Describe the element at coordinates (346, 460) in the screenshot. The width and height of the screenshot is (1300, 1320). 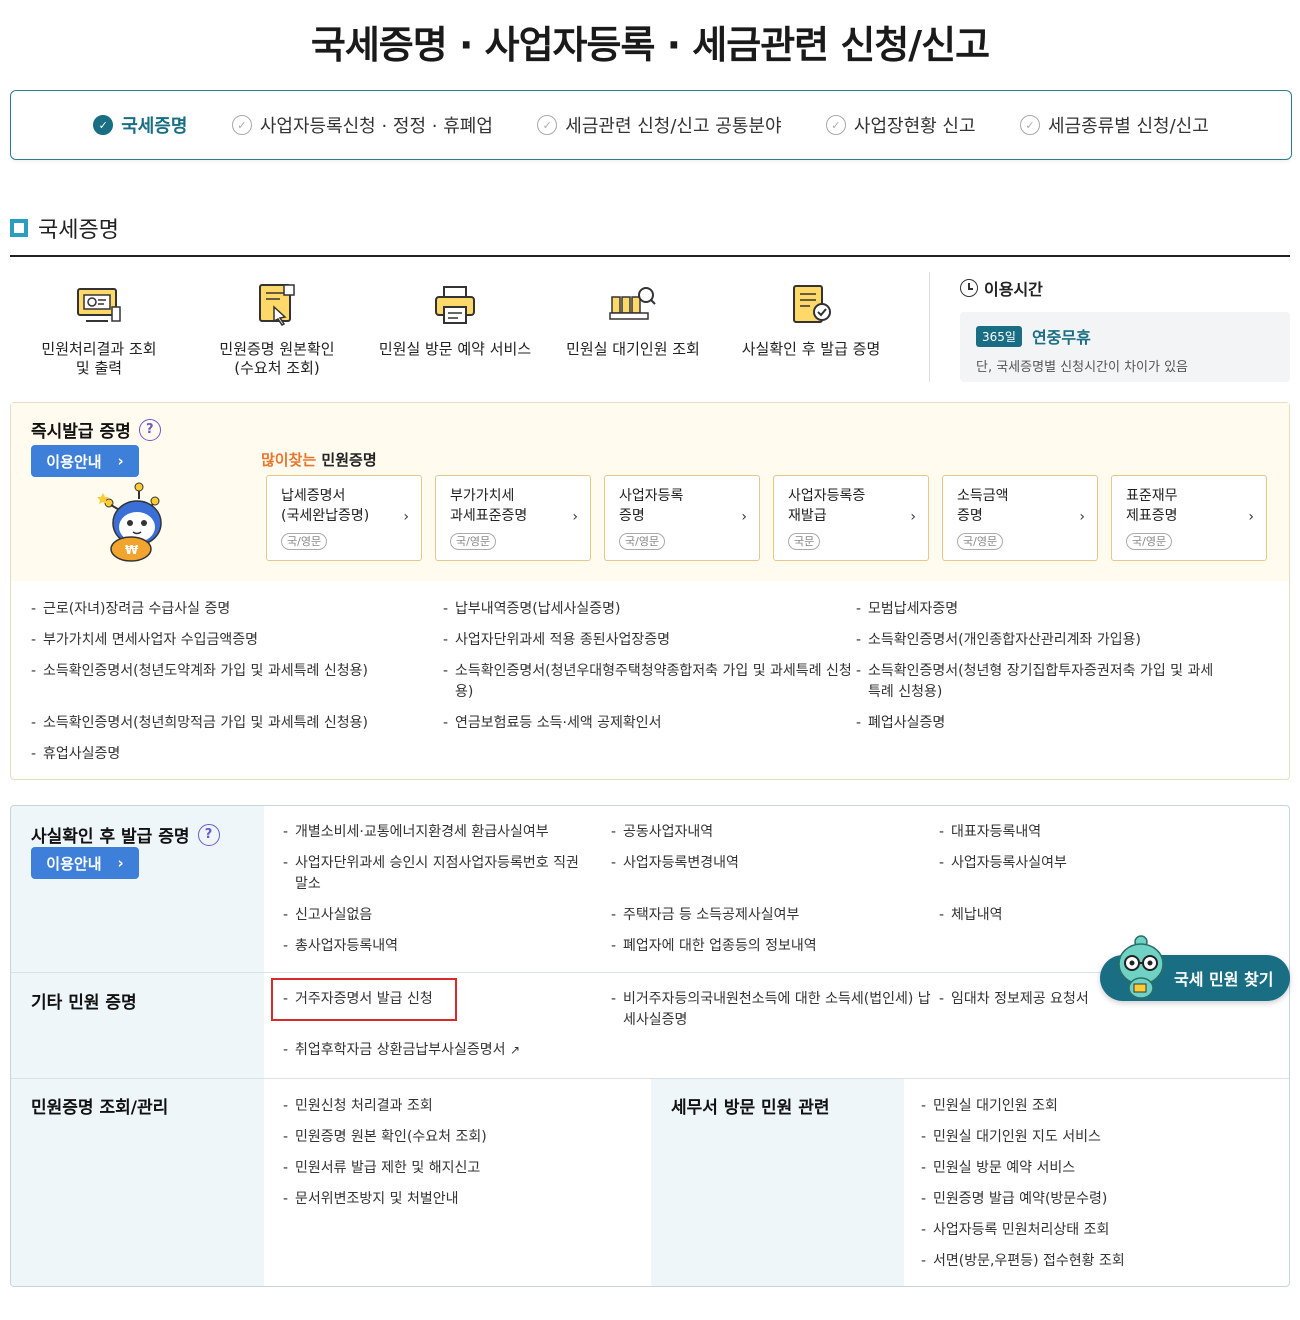
I see `popular-suffix: 민원증명` at that location.